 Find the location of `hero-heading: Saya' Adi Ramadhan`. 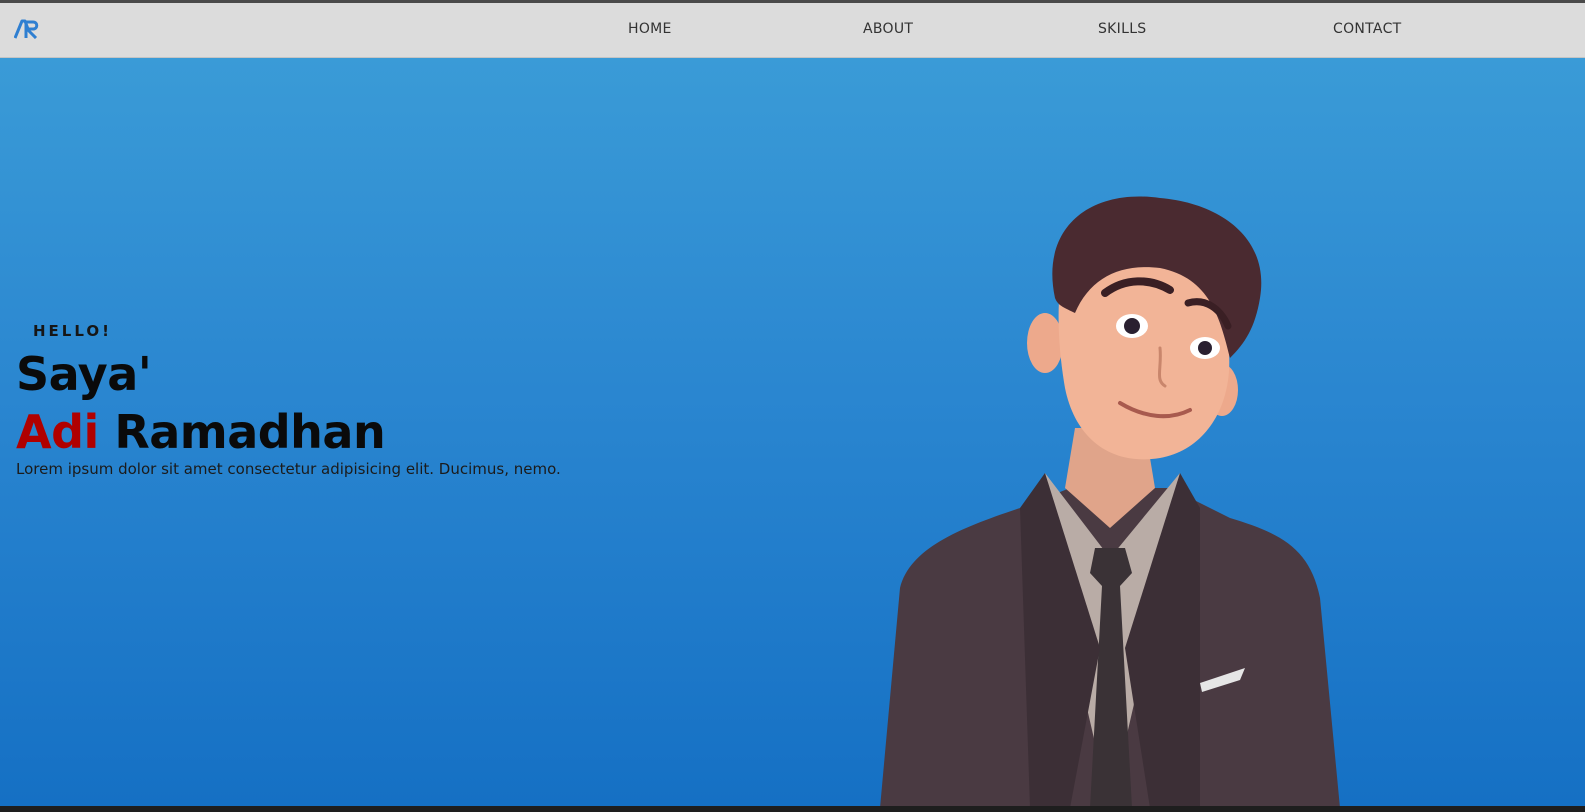

hero-heading: Saya' Adi Ramadhan is located at coordinates (201, 403).